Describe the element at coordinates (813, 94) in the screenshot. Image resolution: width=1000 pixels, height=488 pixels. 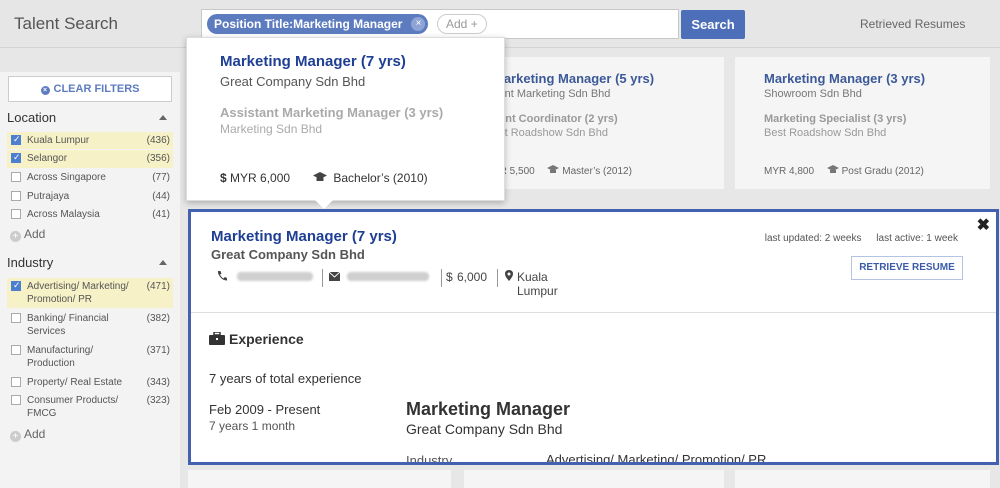
I see `card-company: Showroom Sdn Bhd` at that location.